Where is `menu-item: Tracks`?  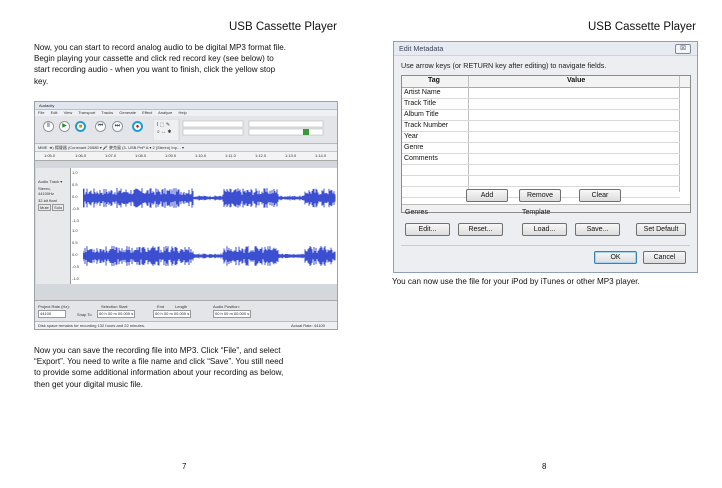 menu-item: Tracks is located at coordinates (107, 112).